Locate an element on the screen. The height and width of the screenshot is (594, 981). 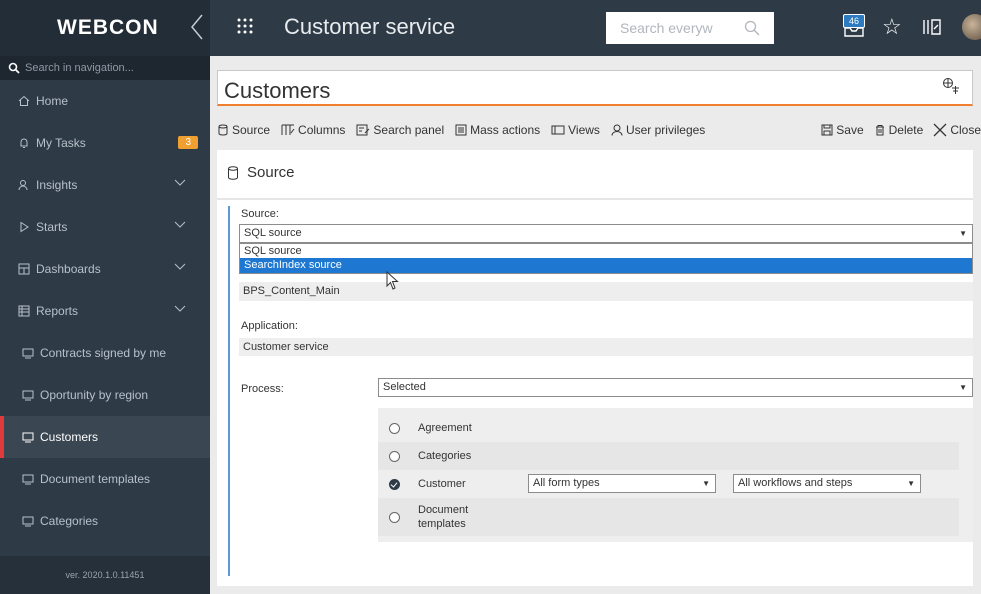
mouse-cursor-icon is located at coordinates (392, 280).